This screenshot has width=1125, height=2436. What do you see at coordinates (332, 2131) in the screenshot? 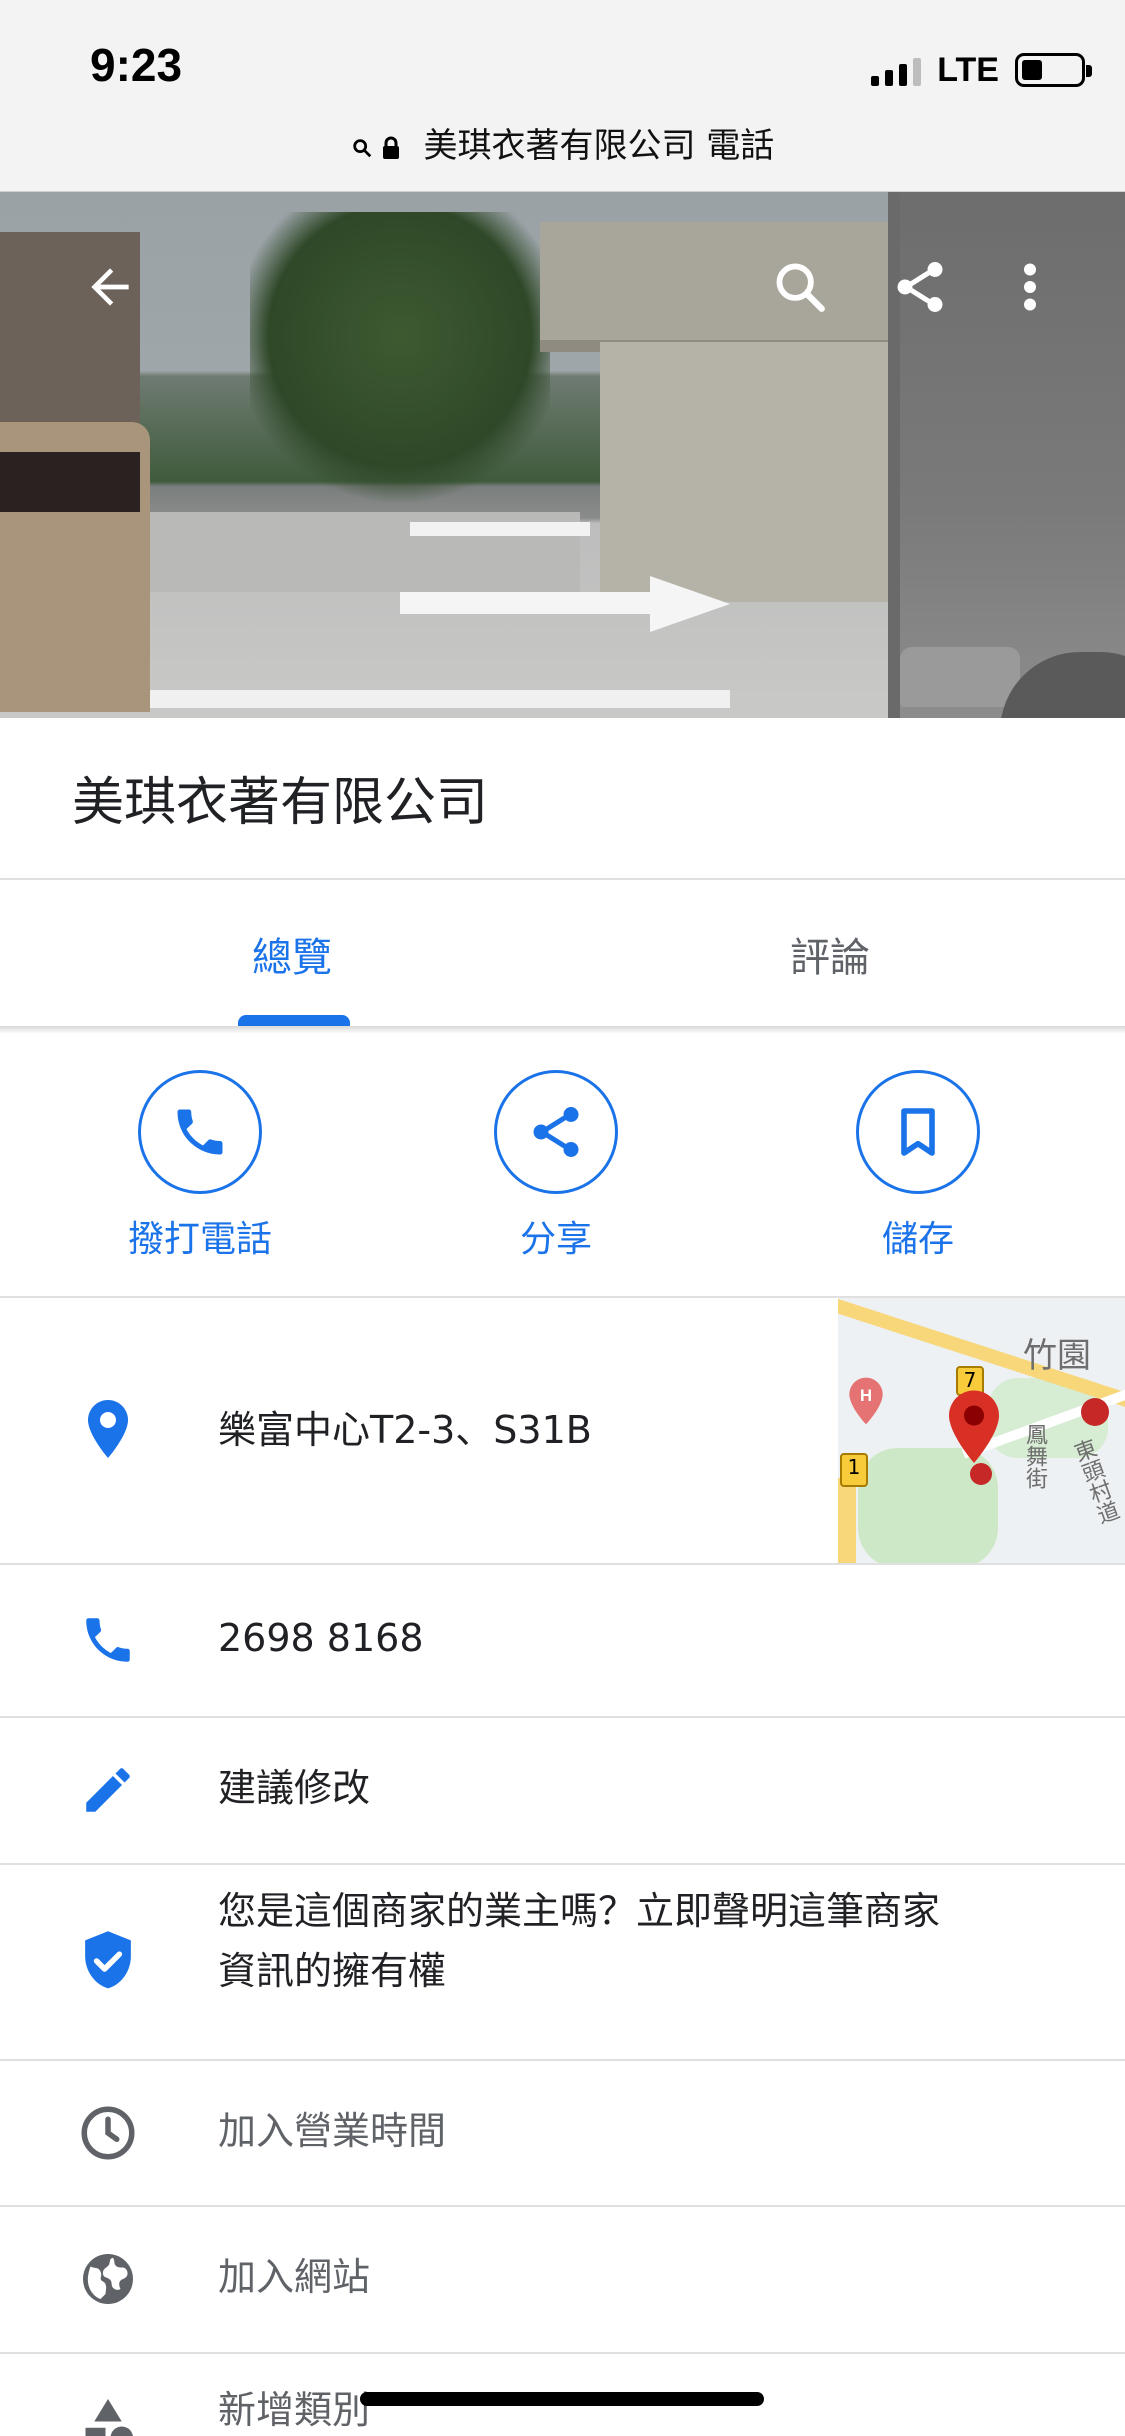
I see `add-hours-label: 加入營業時間` at bounding box center [332, 2131].